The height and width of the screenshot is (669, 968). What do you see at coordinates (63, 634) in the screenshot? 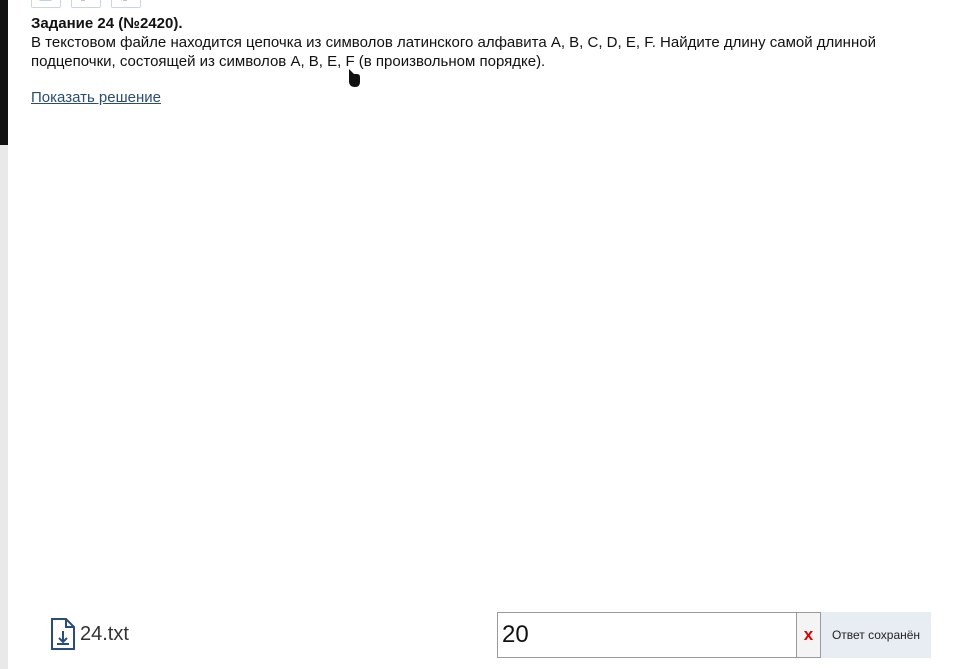
I see `download-file-icon` at bounding box center [63, 634].